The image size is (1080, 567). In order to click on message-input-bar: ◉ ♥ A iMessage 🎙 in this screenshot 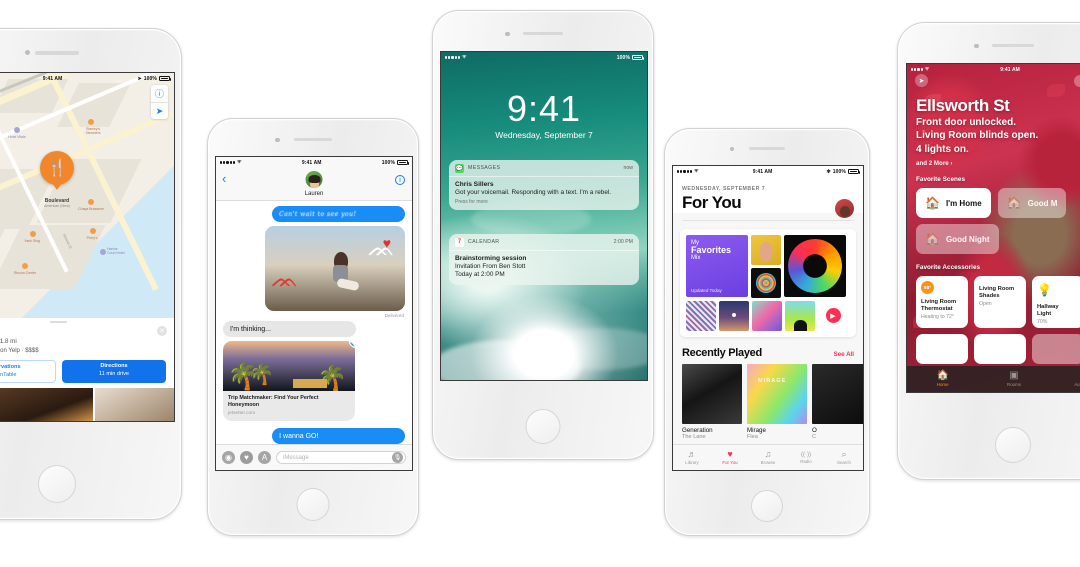, I will do `click(314, 457)`.